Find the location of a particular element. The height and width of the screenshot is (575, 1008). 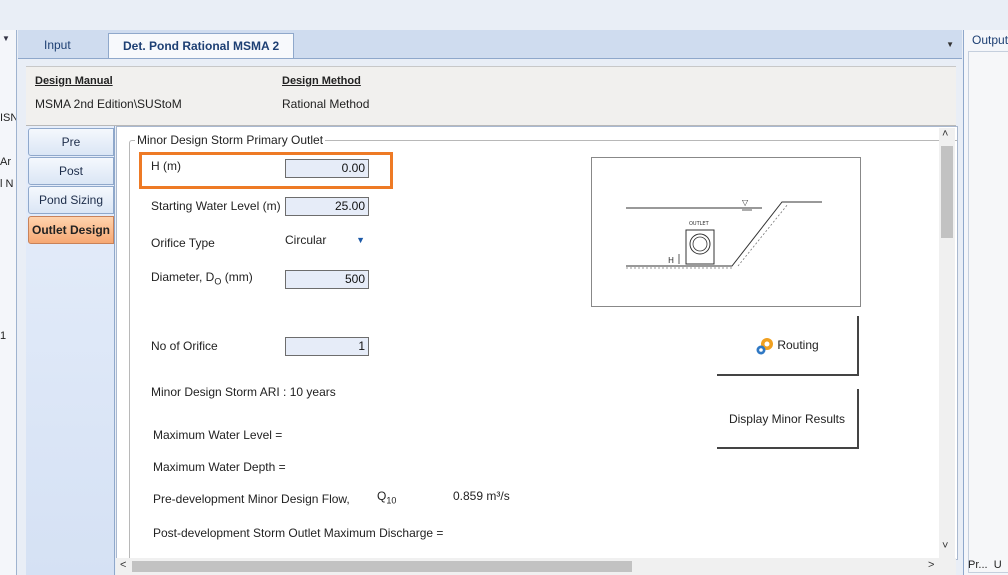

left-panel: ▼ ISN Ar l N 1 is located at coordinates (8, 302).